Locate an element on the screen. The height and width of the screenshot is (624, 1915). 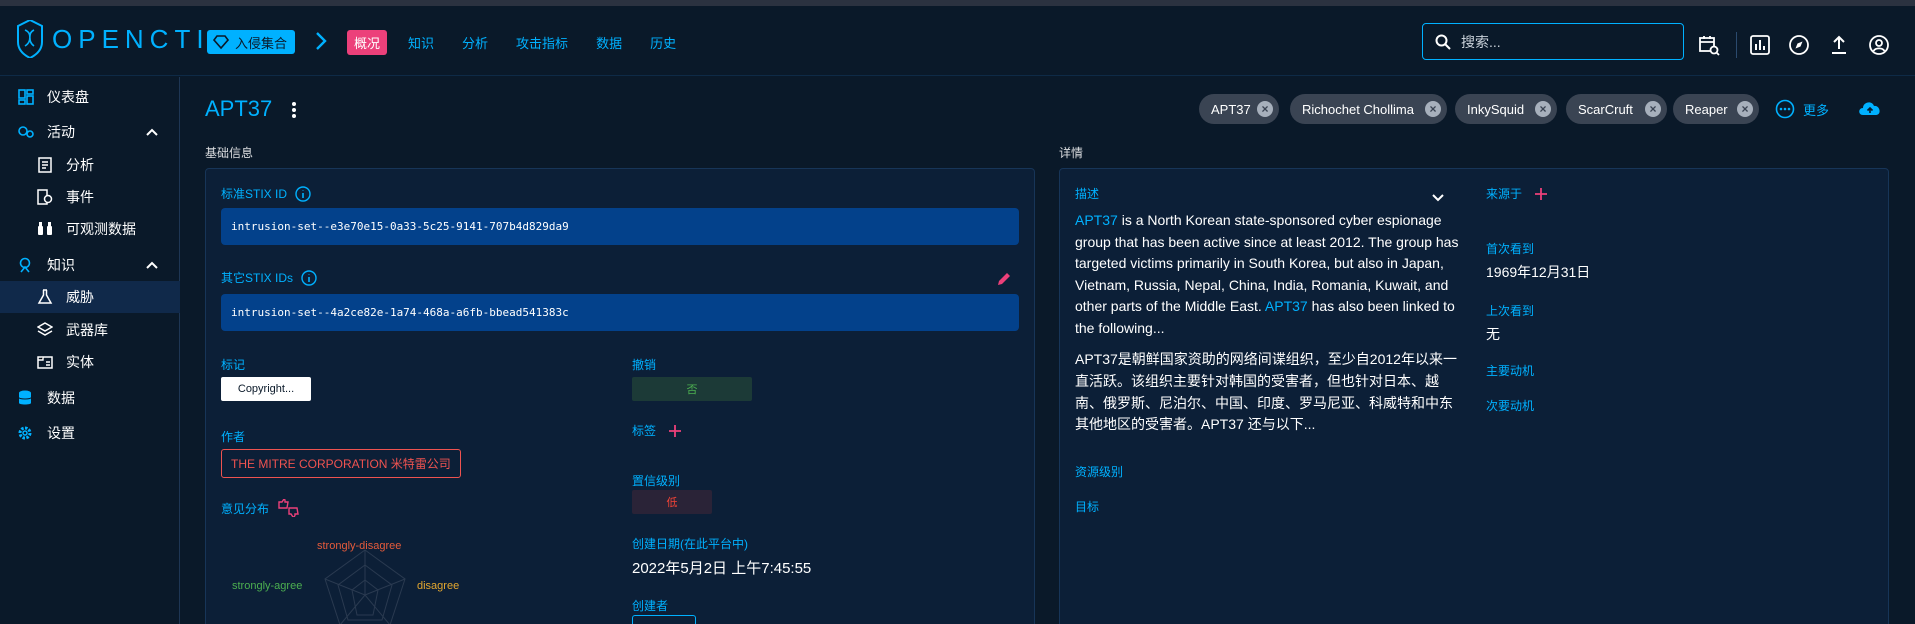
resource-level-label: 资源级别 is located at coordinates (1099, 472).